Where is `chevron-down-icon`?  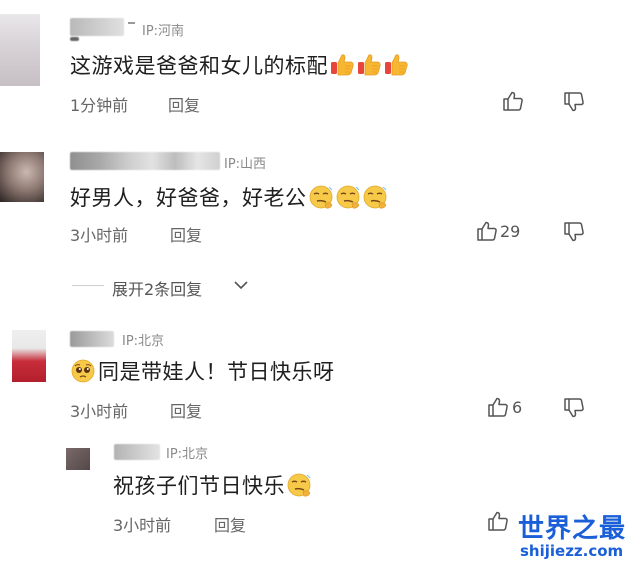 chevron-down-icon is located at coordinates (241, 285).